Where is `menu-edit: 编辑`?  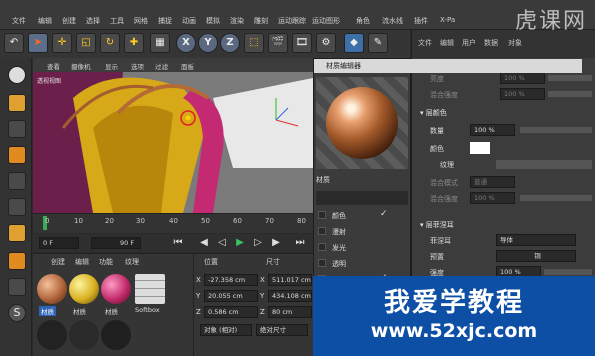
menu-edit: 编辑 is located at coordinates (45, 21).